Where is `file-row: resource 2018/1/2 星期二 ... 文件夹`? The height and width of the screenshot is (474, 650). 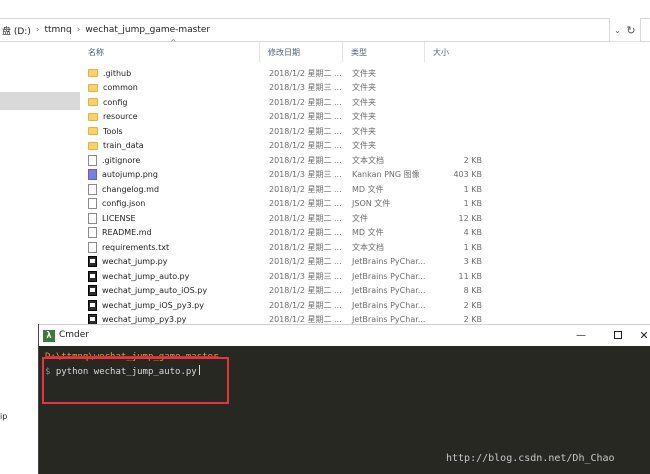
file-row: resource 2018/1/2 星期二 ... 文件夹 is located at coordinates (285, 117).